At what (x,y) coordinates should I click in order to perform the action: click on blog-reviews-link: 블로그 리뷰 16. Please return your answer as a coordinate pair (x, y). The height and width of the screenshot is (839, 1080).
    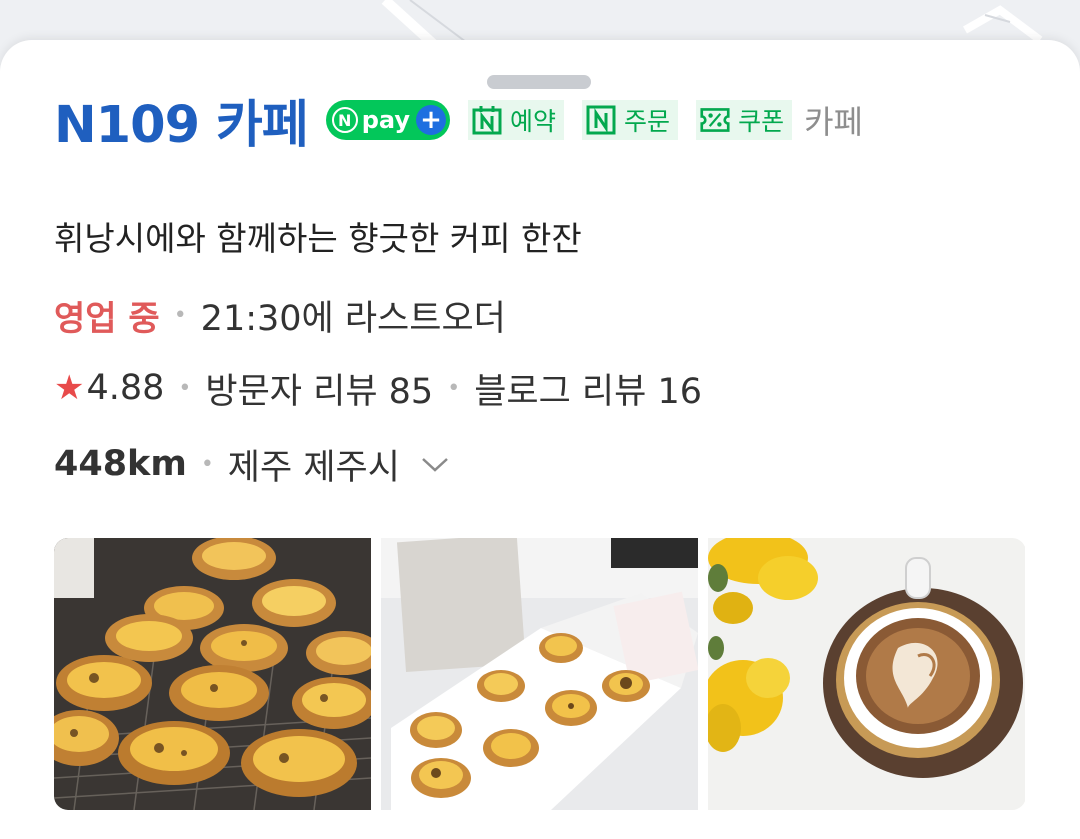
    Looking at the image, I should click on (588, 388).